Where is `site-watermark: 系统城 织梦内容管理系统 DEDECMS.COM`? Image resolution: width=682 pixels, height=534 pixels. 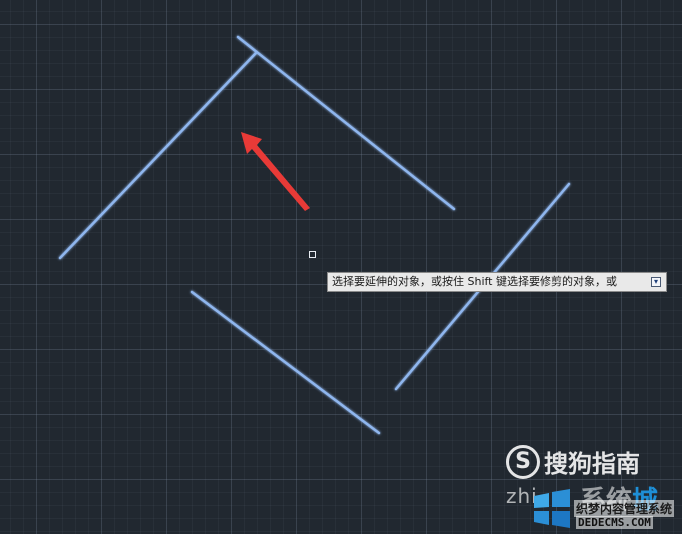 site-watermark: 系统城 织梦内容管理系统 DEDECMS.COM is located at coordinates (606, 506).